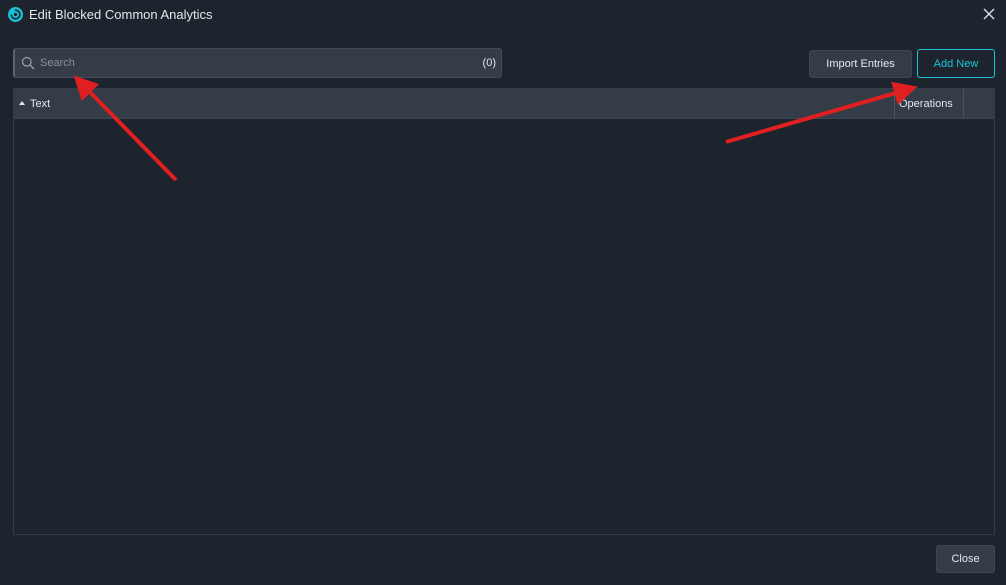 Image resolution: width=1006 pixels, height=585 pixels. What do you see at coordinates (489, 63) in the screenshot?
I see `search-result-count: (0)` at bounding box center [489, 63].